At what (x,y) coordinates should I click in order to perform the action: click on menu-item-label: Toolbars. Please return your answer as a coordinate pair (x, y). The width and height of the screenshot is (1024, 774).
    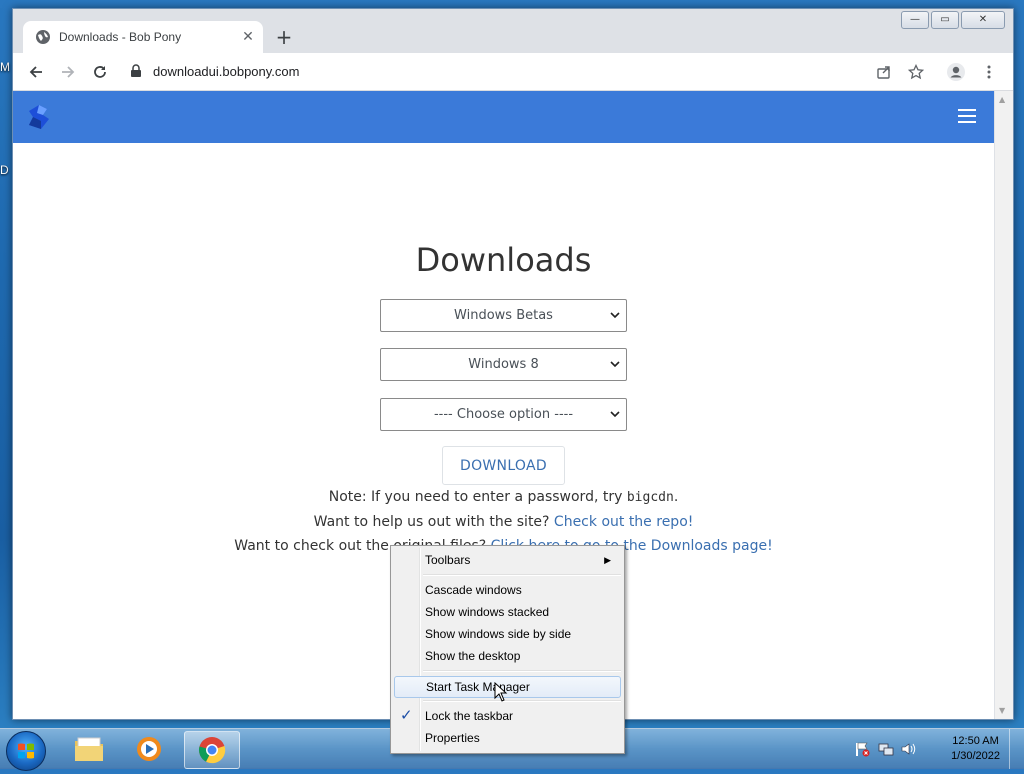
    Looking at the image, I should click on (448, 560).